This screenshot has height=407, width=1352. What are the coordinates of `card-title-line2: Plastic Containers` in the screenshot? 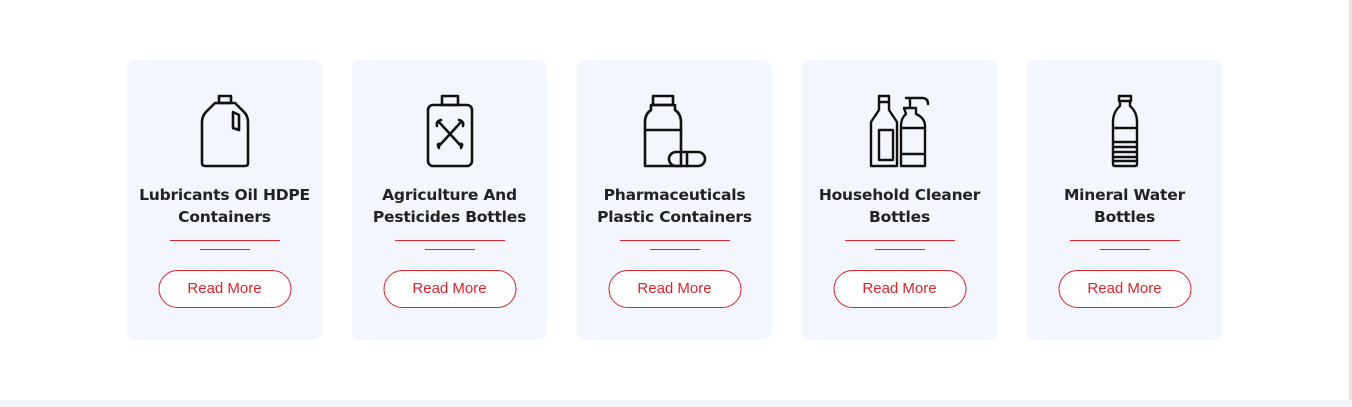 It's located at (674, 217).